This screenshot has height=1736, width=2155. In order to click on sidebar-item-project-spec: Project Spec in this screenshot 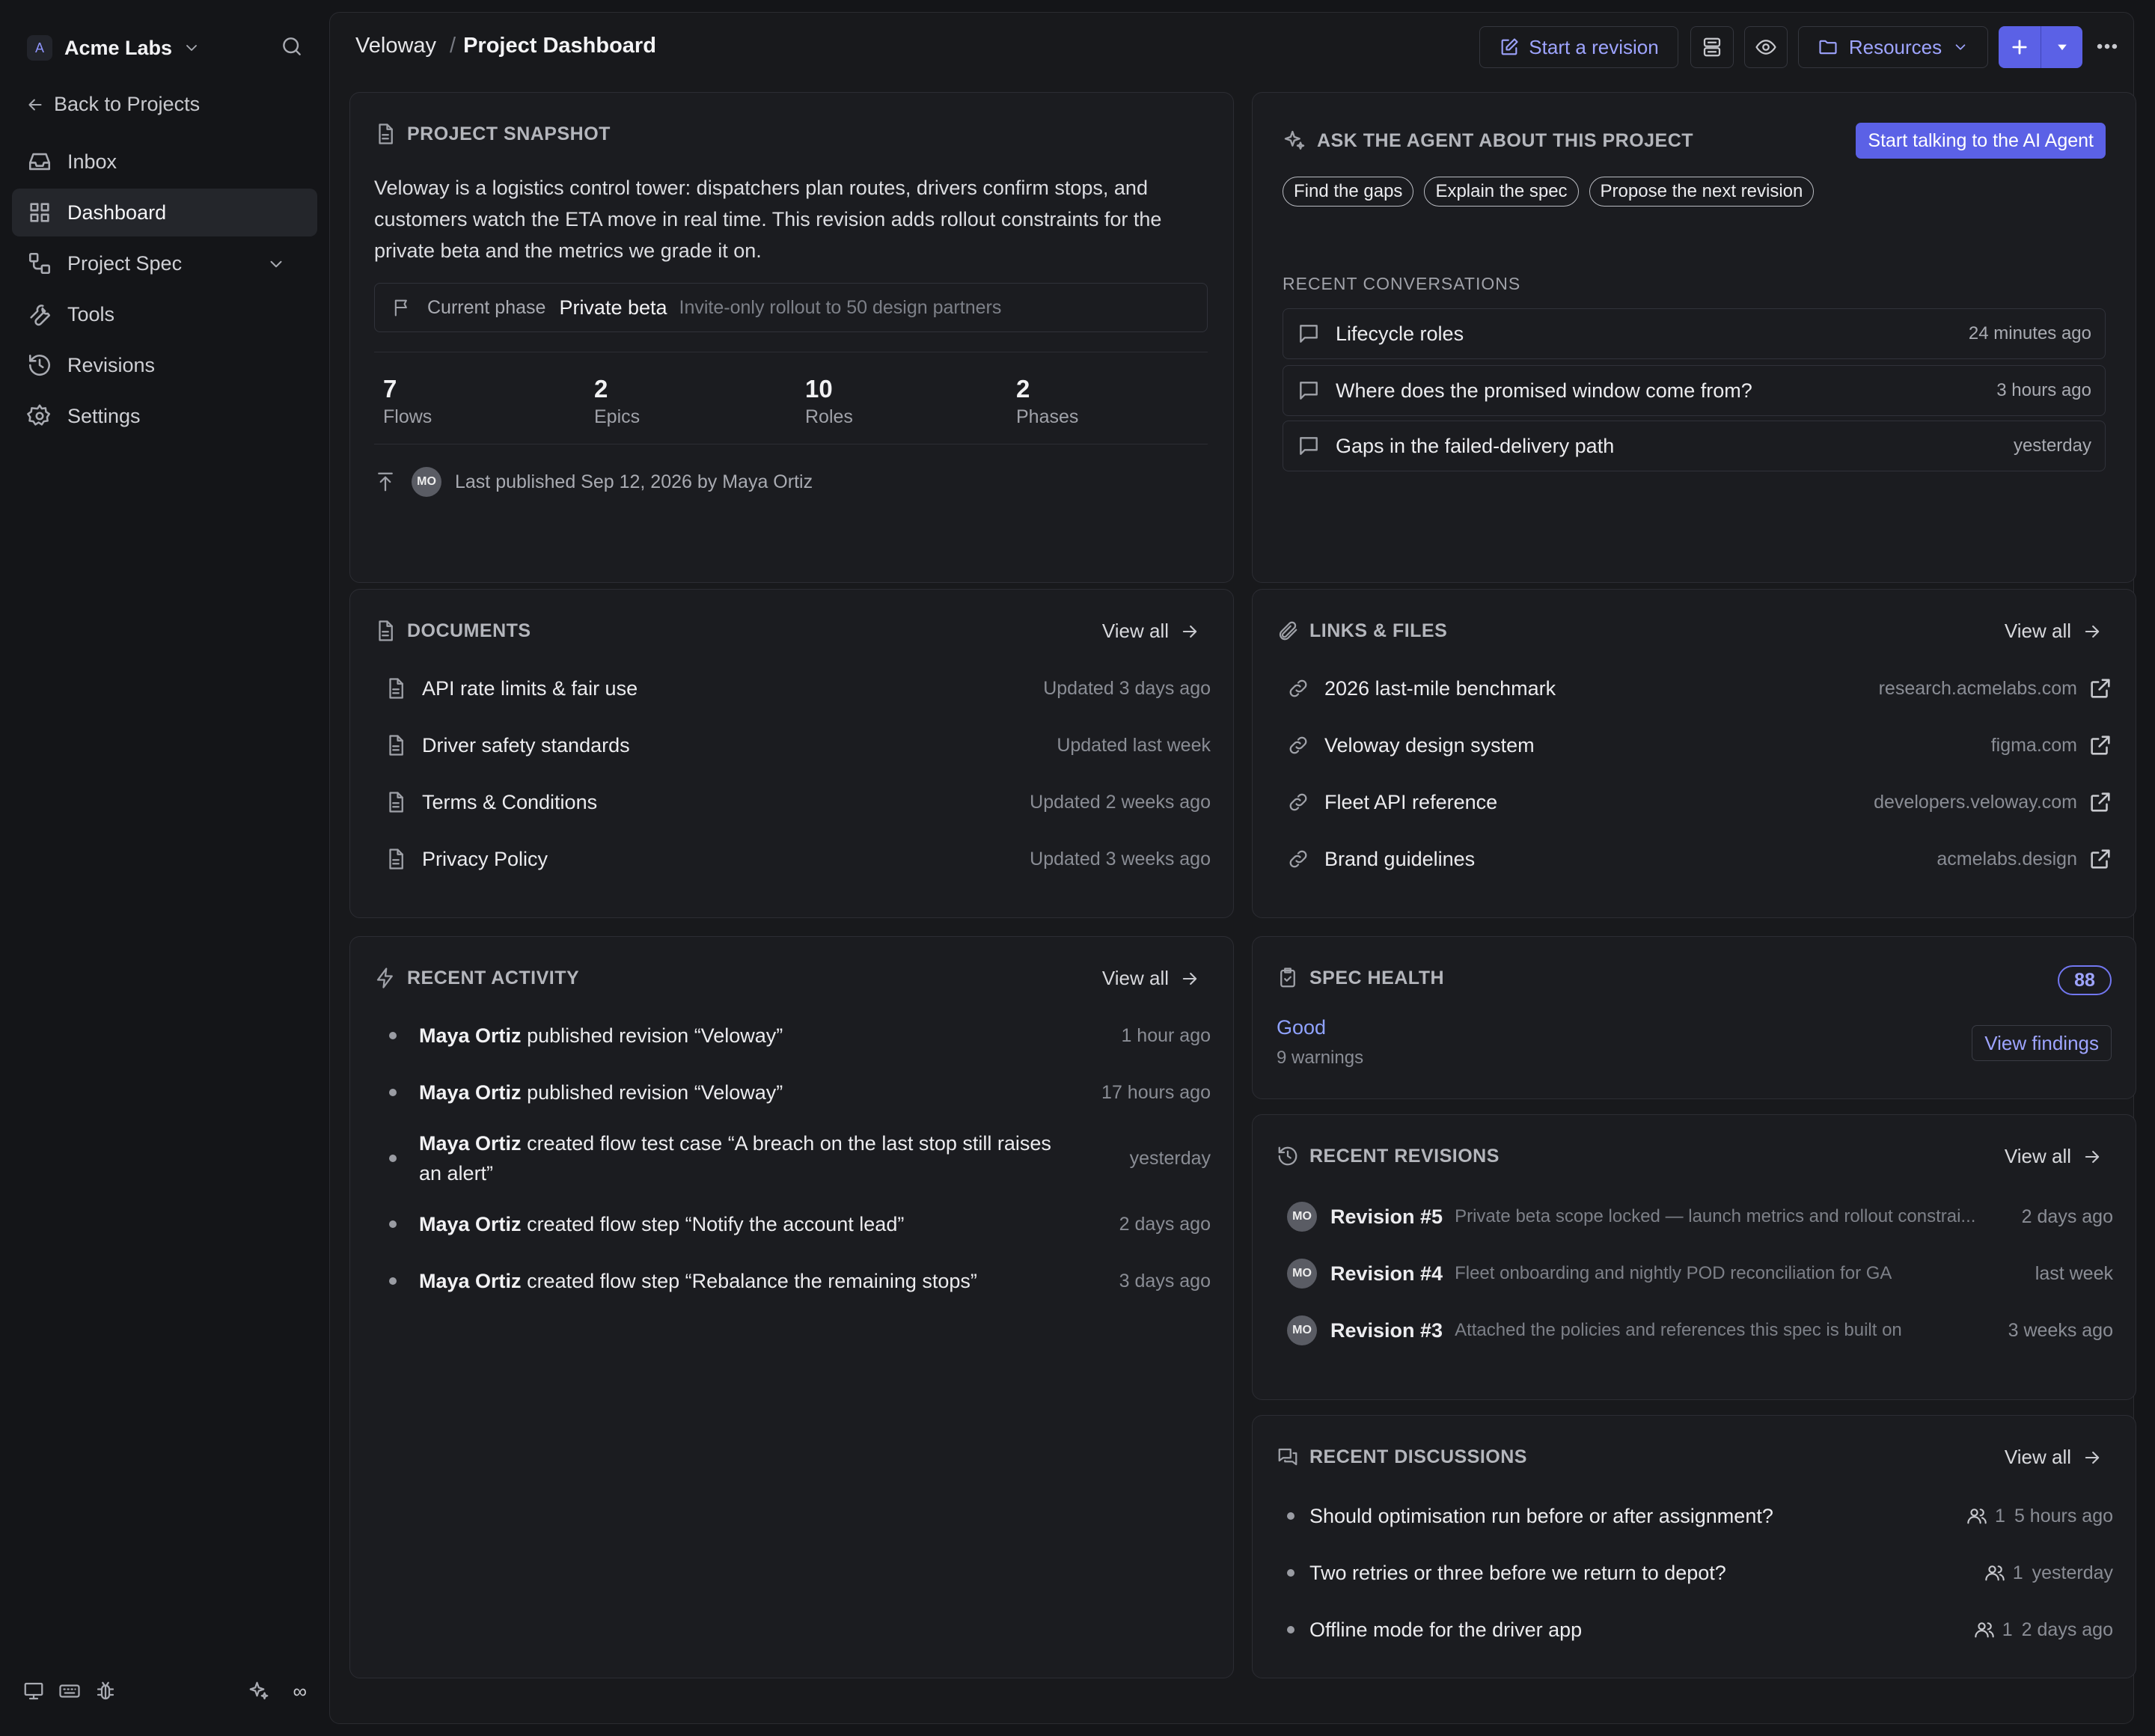, I will do `click(164, 263)`.